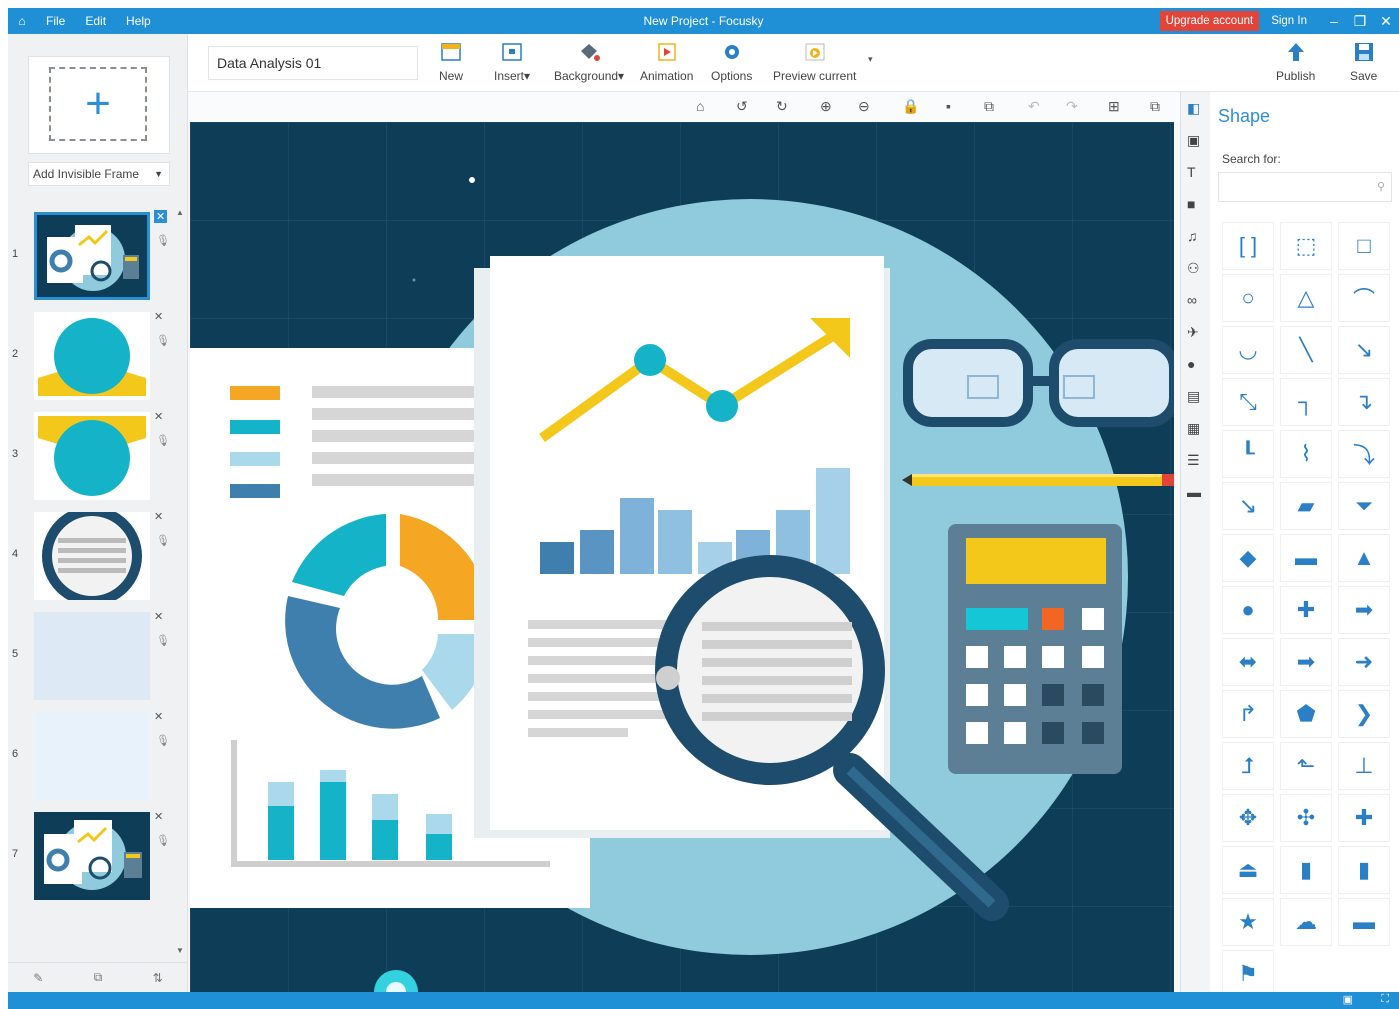 This screenshot has width=1399, height=1009. I want to click on slide-thumbnail-2: 2 ✕ 🎙, so click(94, 356).